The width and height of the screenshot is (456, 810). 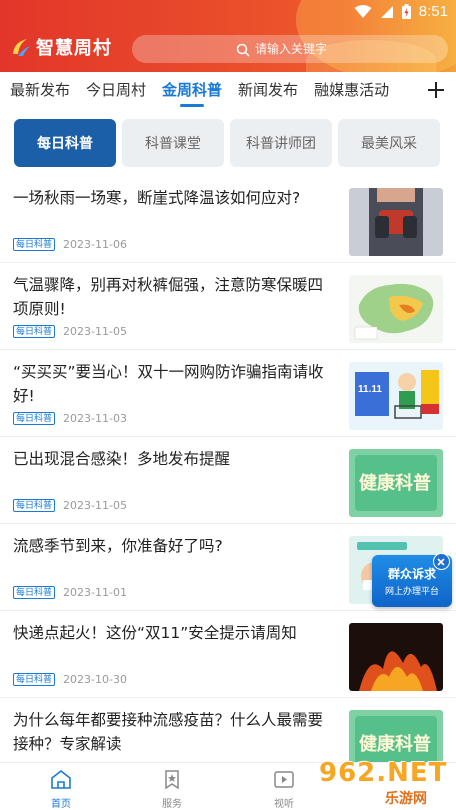 What do you see at coordinates (168, 732) in the screenshot?
I see `news-title: 为什么每年都要接种流感疫苗？什么人最需要接种？专家解读` at bounding box center [168, 732].